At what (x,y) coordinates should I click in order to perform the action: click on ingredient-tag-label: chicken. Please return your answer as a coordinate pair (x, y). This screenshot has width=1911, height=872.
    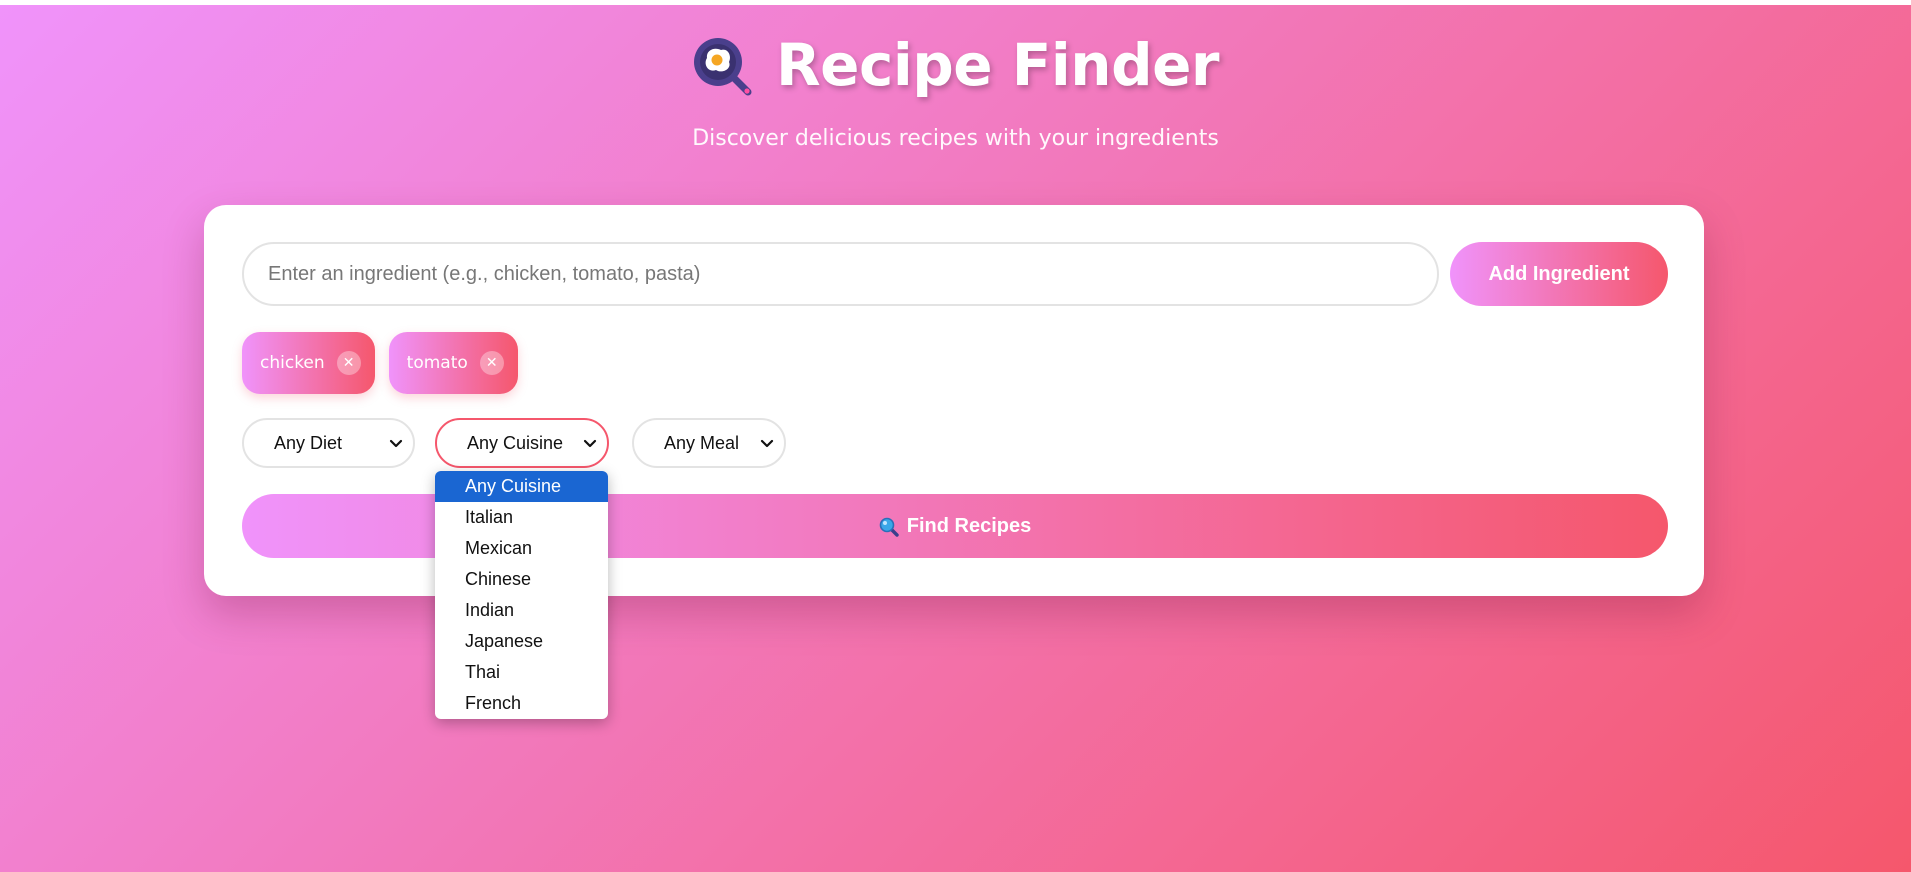
    Looking at the image, I should click on (292, 363).